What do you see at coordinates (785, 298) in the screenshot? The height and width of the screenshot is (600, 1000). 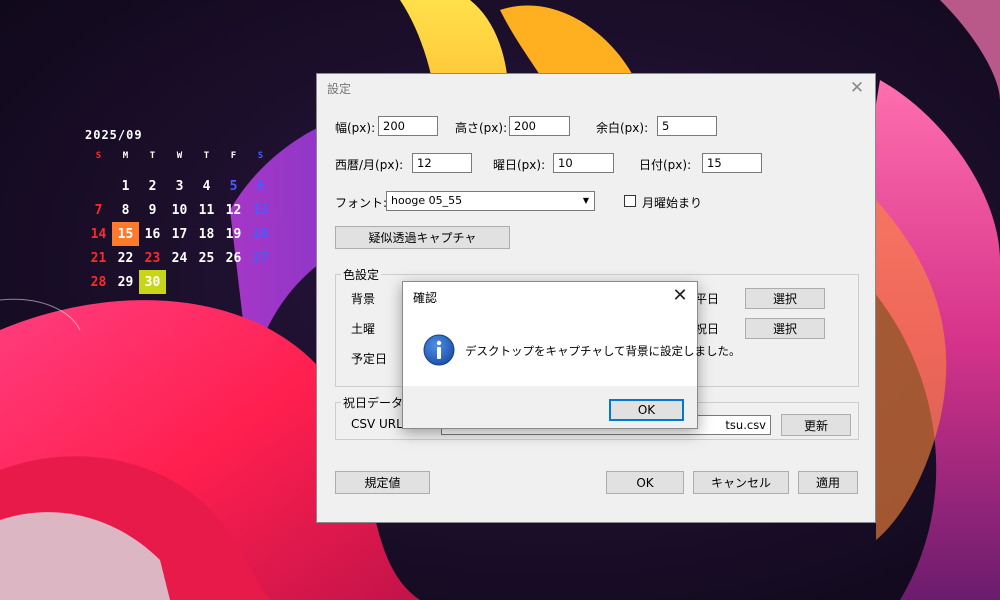 I see `weekday-color-select-button: 選択` at bounding box center [785, 298].